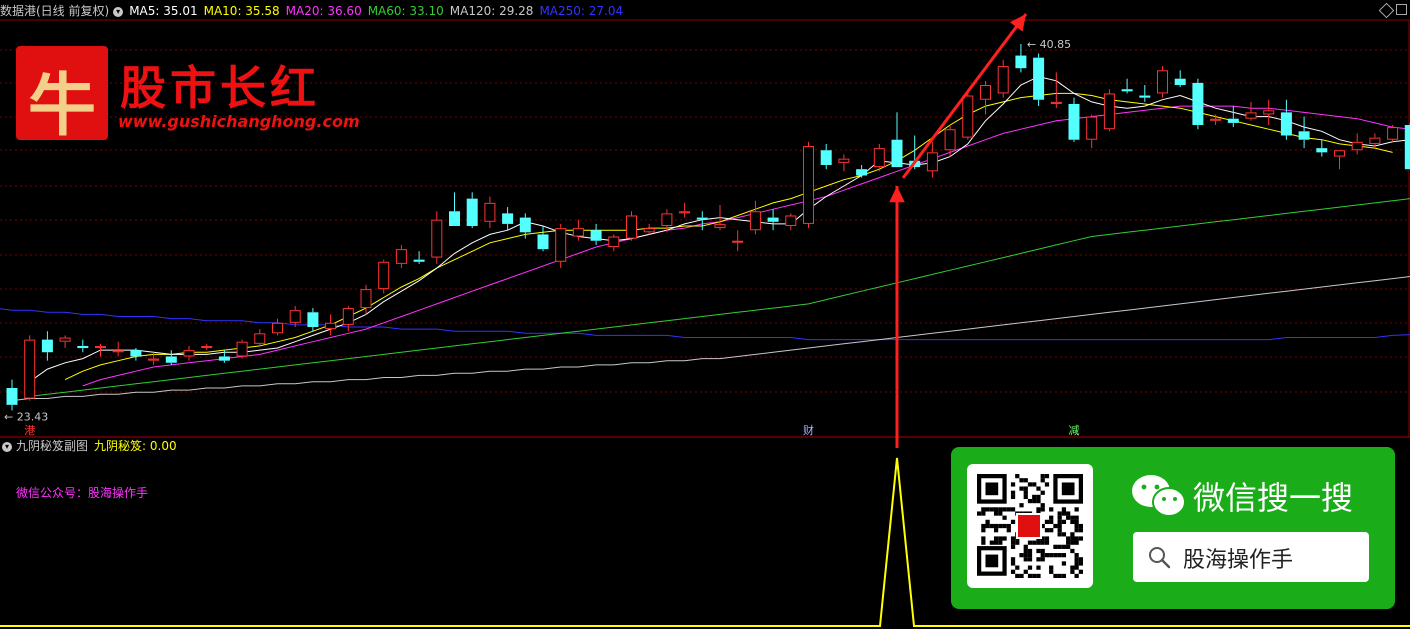 This screenshot has width=1410, height=629. What do you see at coordinates (808, 430) in the screenshot?
I see `event-marker: 财` at bounding box center [808, 430].